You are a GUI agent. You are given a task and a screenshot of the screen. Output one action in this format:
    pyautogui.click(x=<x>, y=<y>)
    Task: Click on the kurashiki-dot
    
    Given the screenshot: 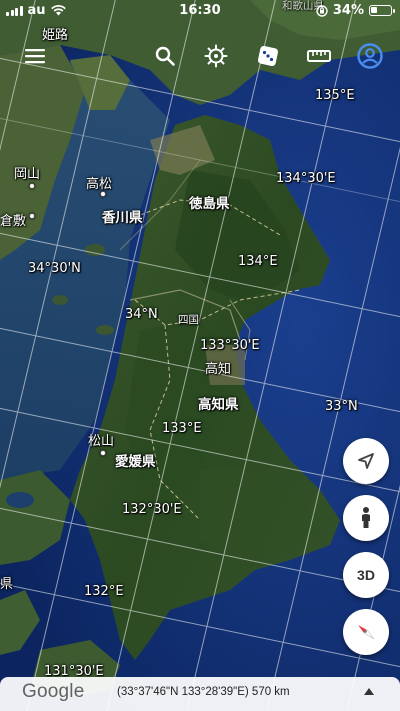 What is the action you would take?
    pyautogui.click(x=32, y=216)
    